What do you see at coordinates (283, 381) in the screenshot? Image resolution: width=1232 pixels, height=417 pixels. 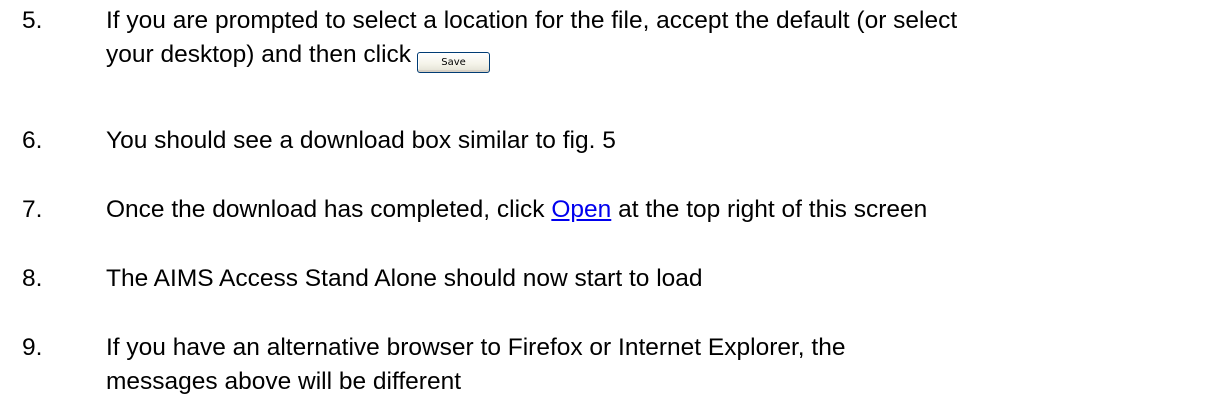 I see `step-text-line-2: messages above will be different` at bounding box center [283, 381].